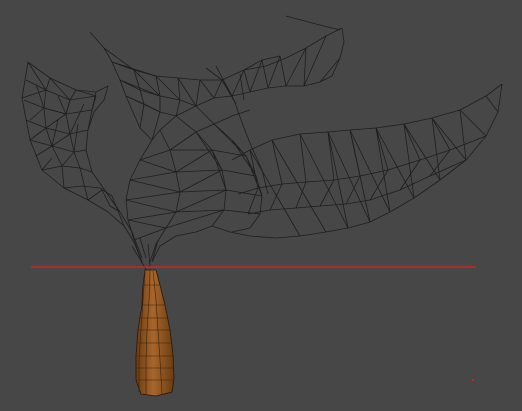 This screenshot has height=411, width=522. I want to click on left-leaf-mesh, so click(82, 162).